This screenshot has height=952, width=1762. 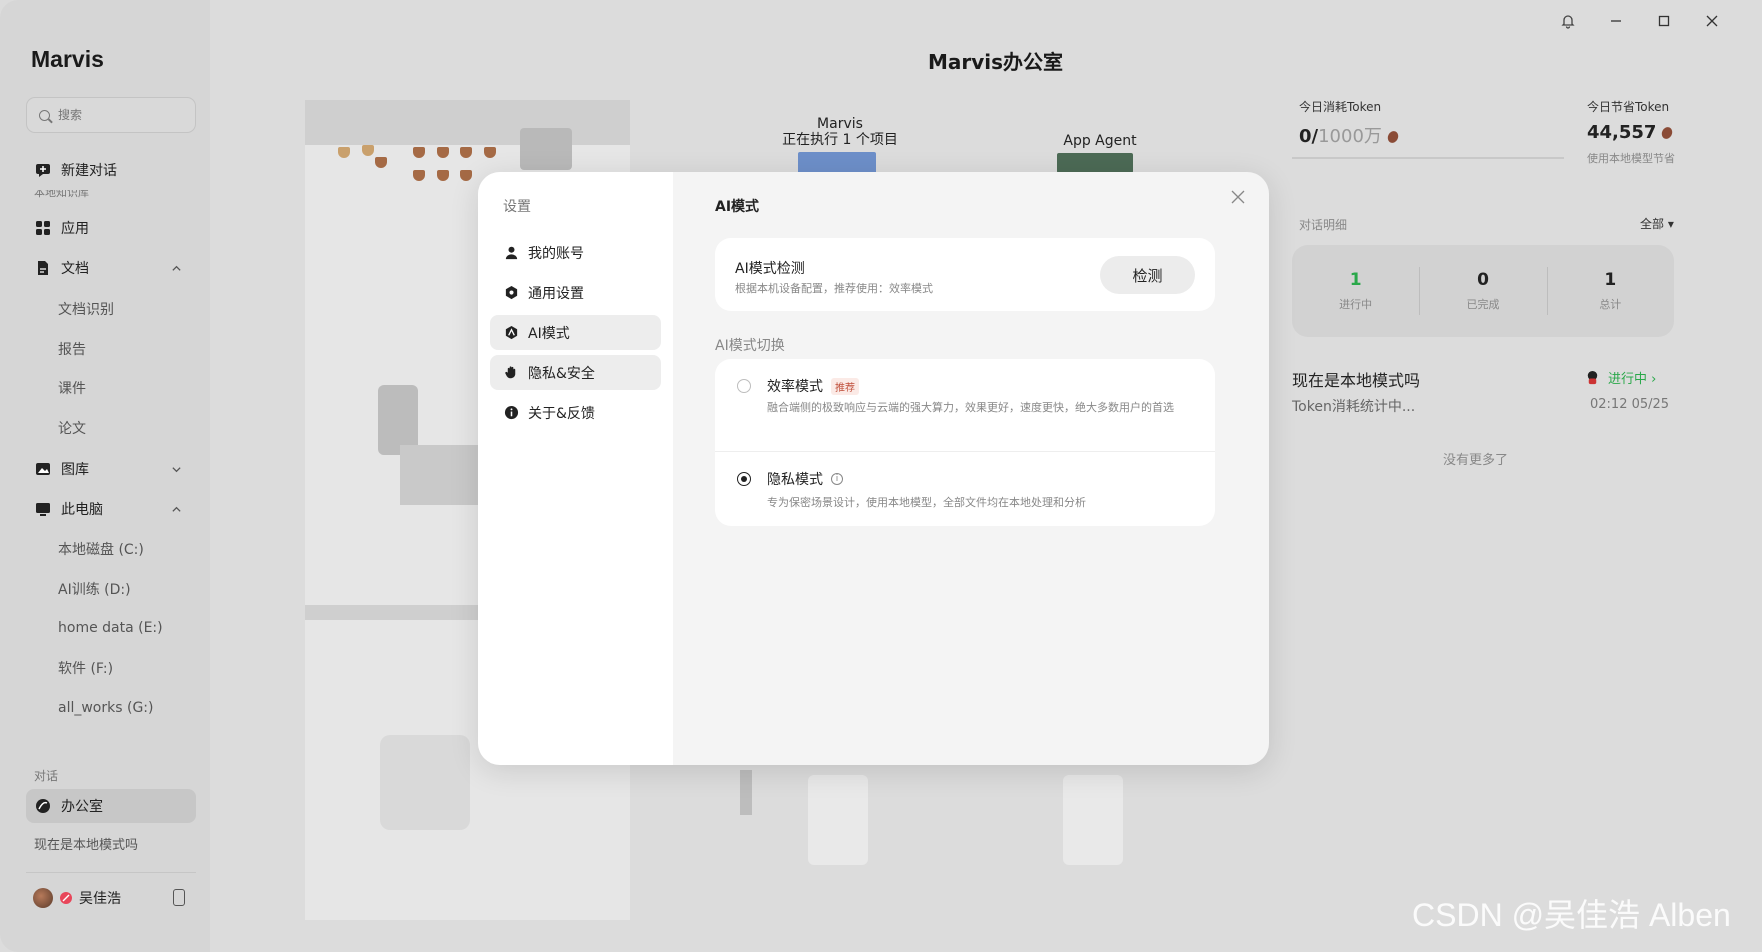 I want to click on sidebar-item-label: 论文, so click(x=72, y=429).